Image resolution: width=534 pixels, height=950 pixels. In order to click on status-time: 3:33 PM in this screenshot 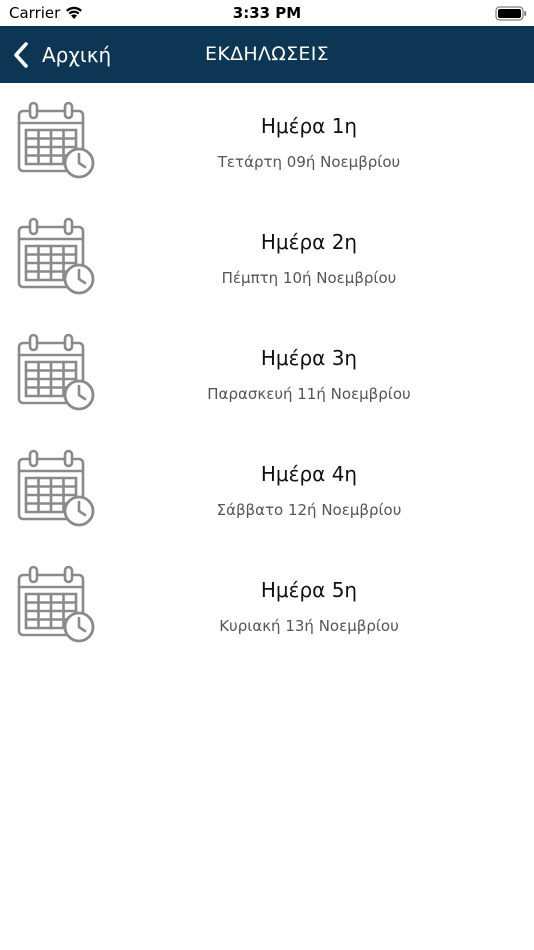, I will do `click(267, 13)`.